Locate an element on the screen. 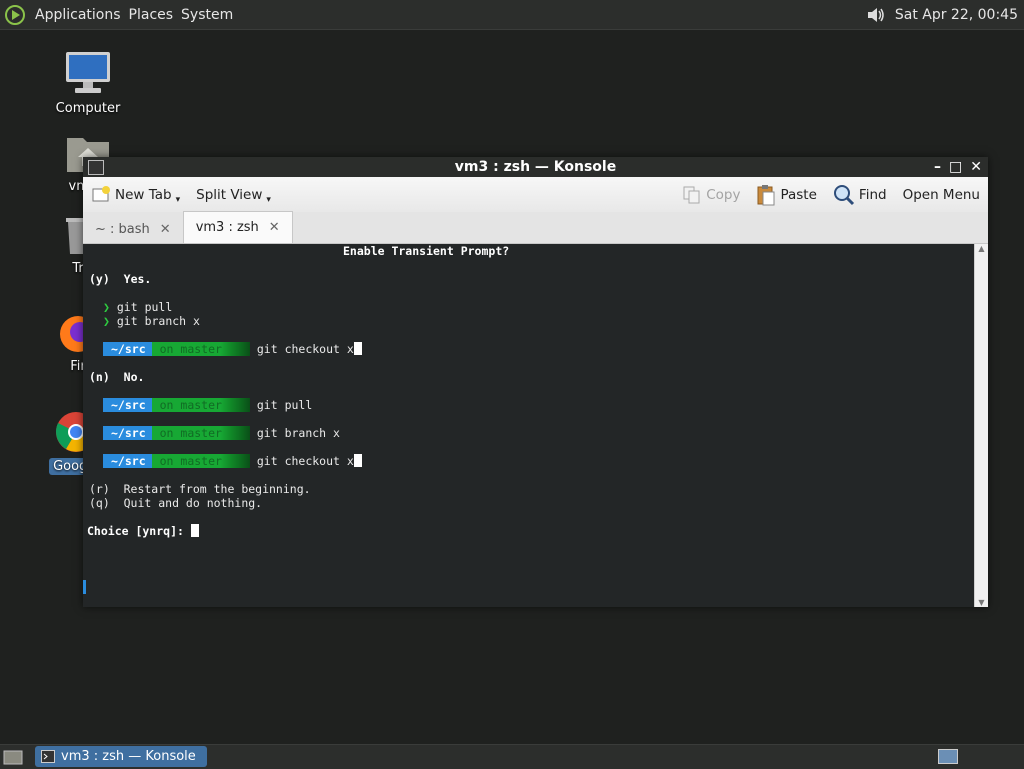  close-icon: ✕ is located at coordinates (976, 167).